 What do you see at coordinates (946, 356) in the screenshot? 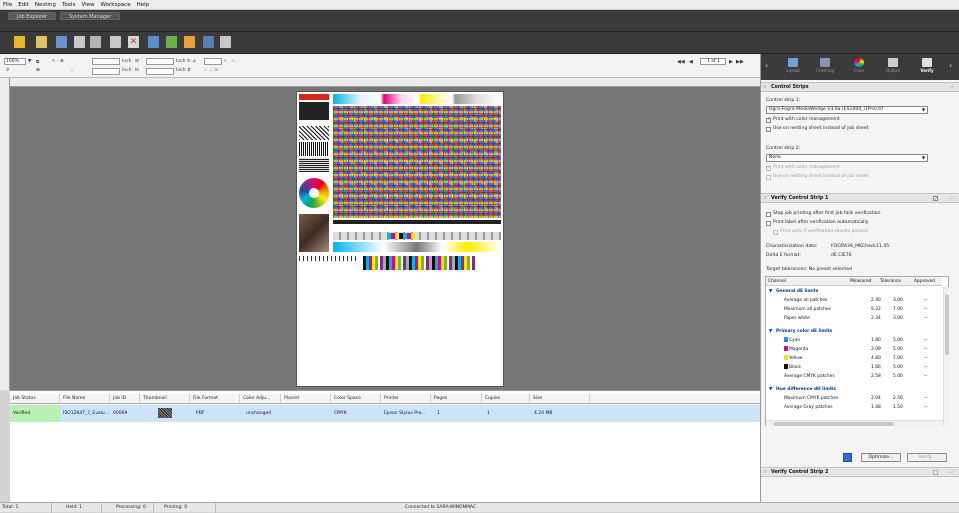
I see `tolerance-scrollbar` at bounding box center [946, 356].